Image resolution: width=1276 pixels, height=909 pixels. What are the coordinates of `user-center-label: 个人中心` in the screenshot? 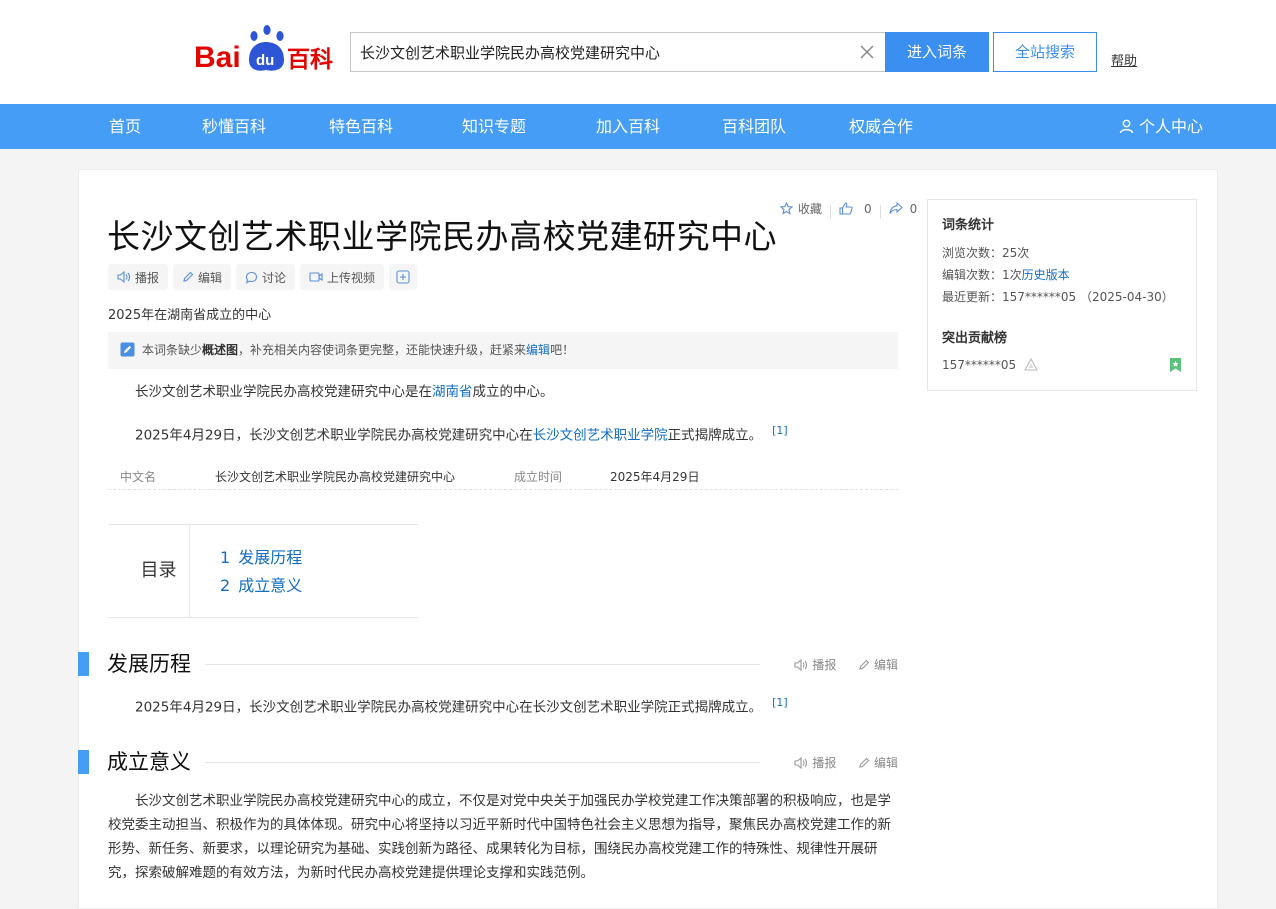 It's located at (1170, 126).